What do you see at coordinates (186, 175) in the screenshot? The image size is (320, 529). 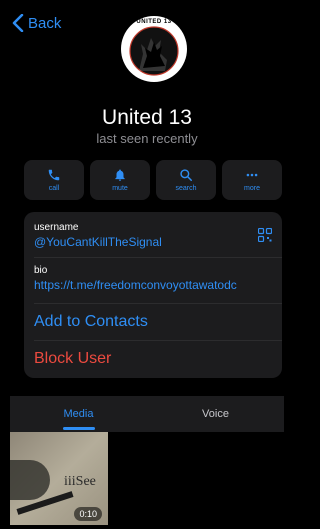 I see `search-icon` at bounding box center [186, 175].